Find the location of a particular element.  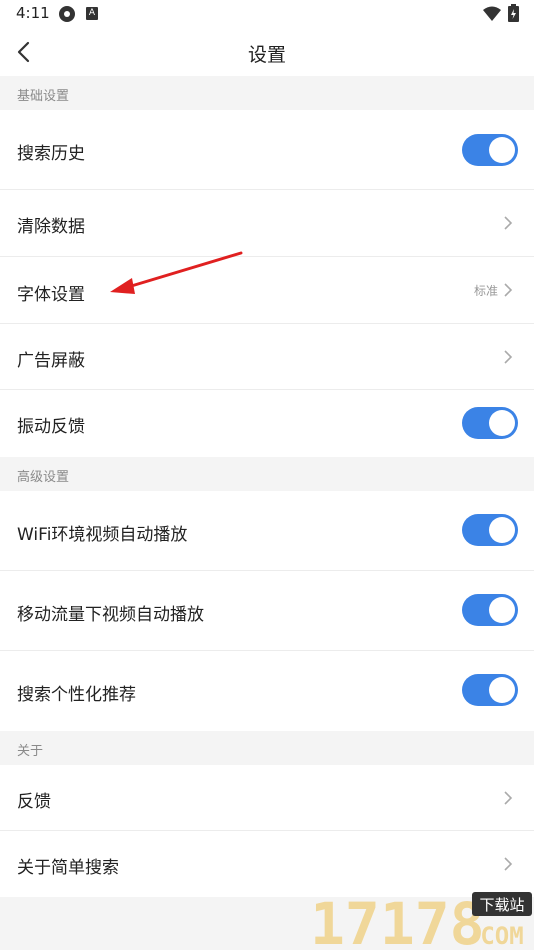

setting-label: 反馈 is located at coordinates (34, 802).